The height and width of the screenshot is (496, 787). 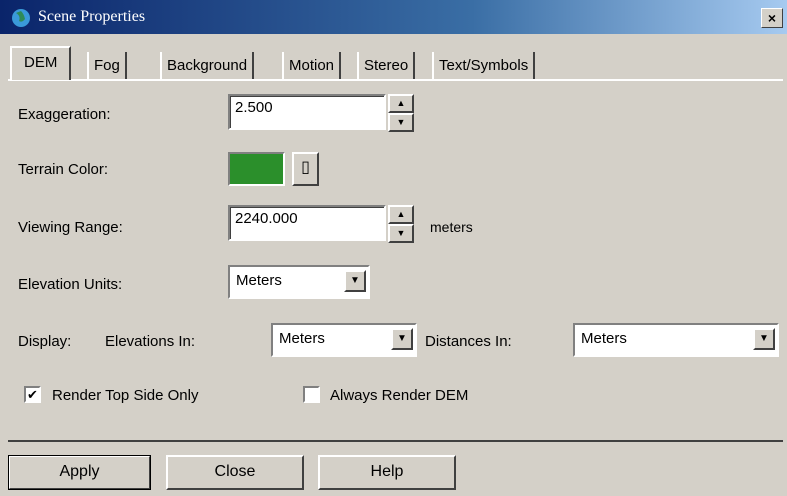 I want to click on viewing-range-unit: meters, so click(x=451, y=227).